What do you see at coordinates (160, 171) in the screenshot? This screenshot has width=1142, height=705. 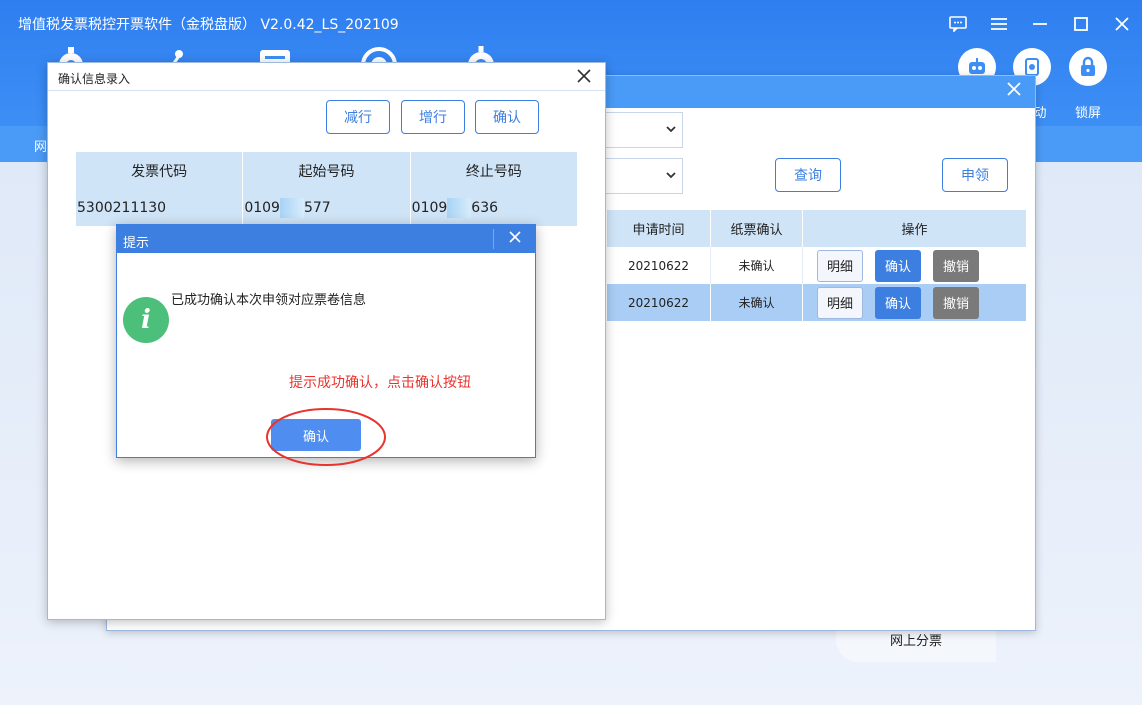 I see `col-invoice-code: 发票代码` at bounding box center [160, 171].